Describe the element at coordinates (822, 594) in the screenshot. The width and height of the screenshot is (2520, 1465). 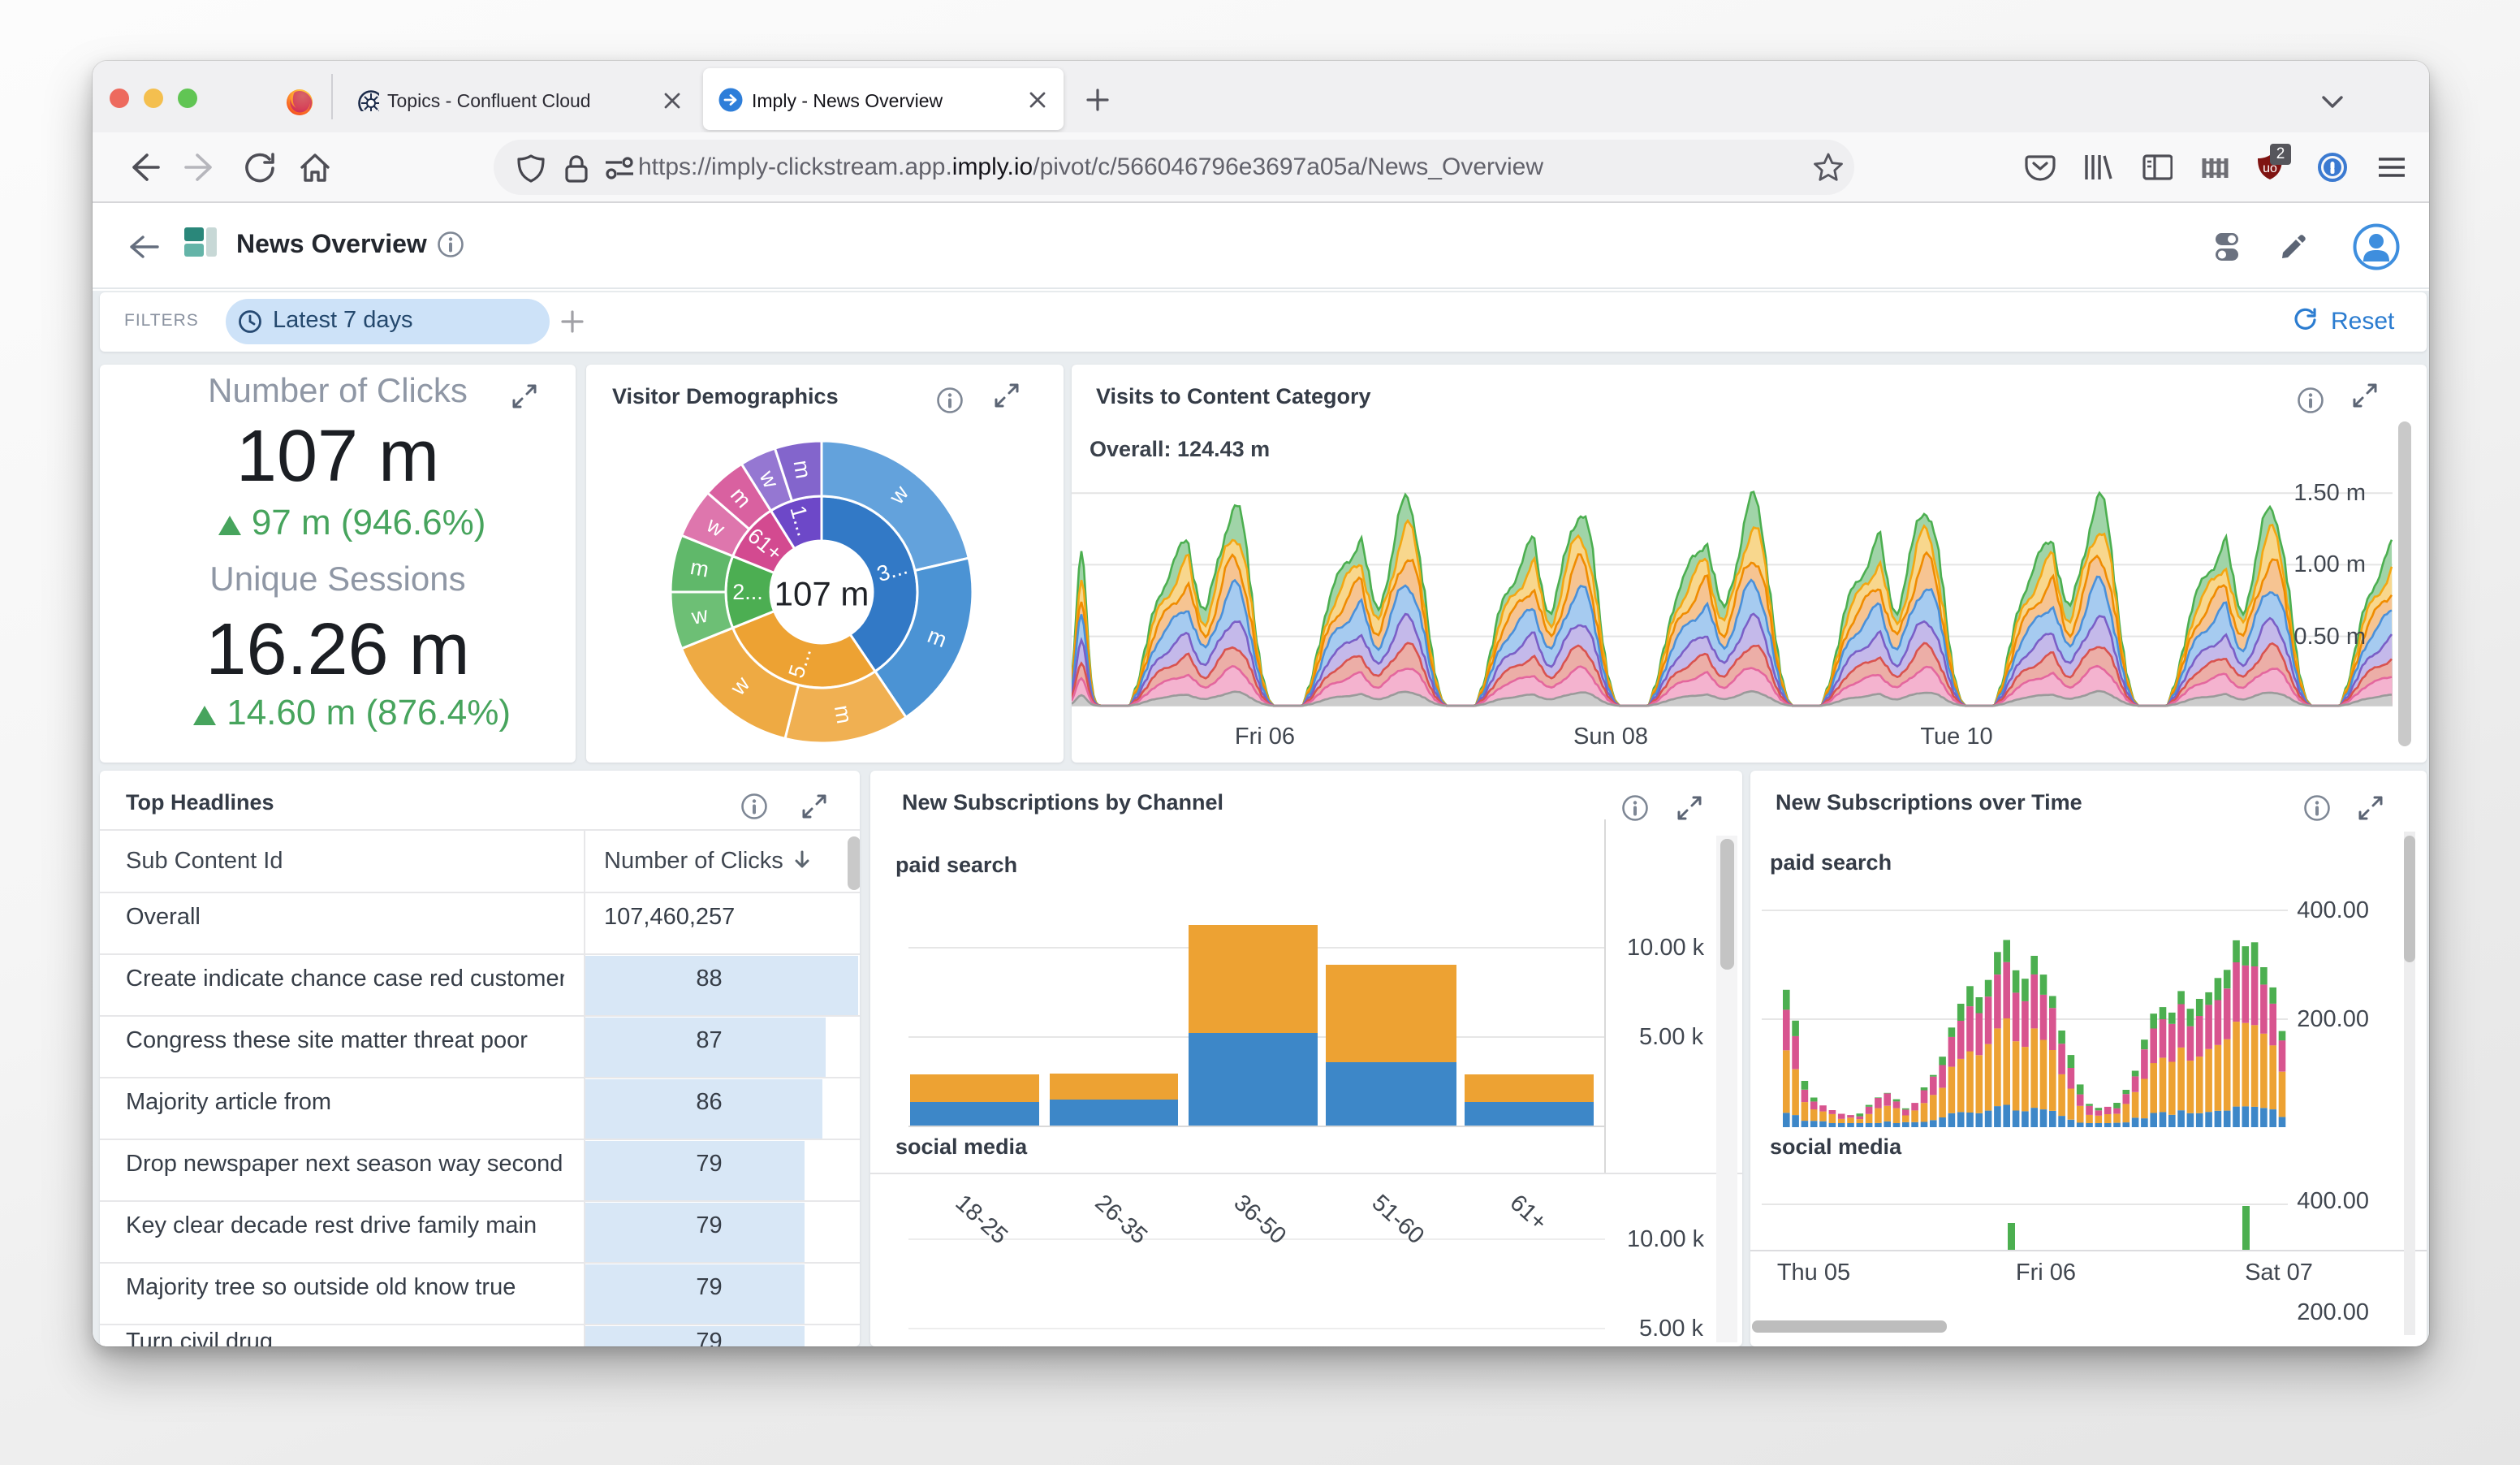
I see `svg-text: 107 m` at that location.